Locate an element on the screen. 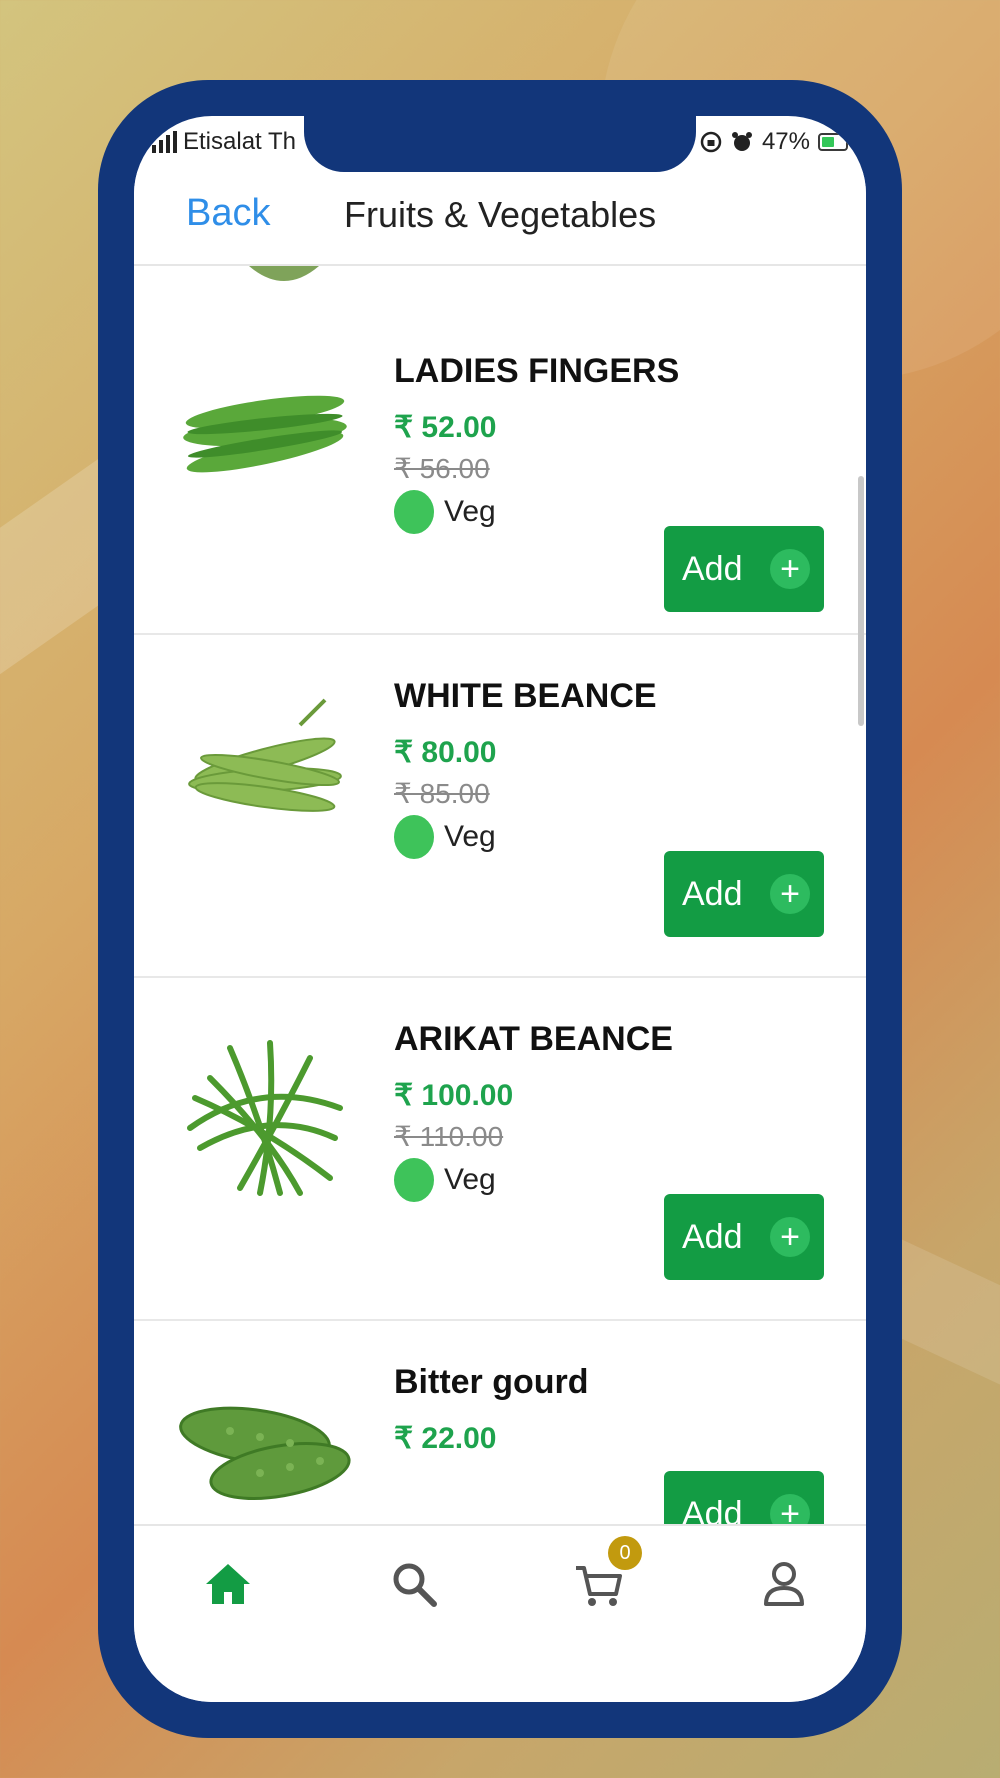  signal-icon is located at coordinates (164, 142).